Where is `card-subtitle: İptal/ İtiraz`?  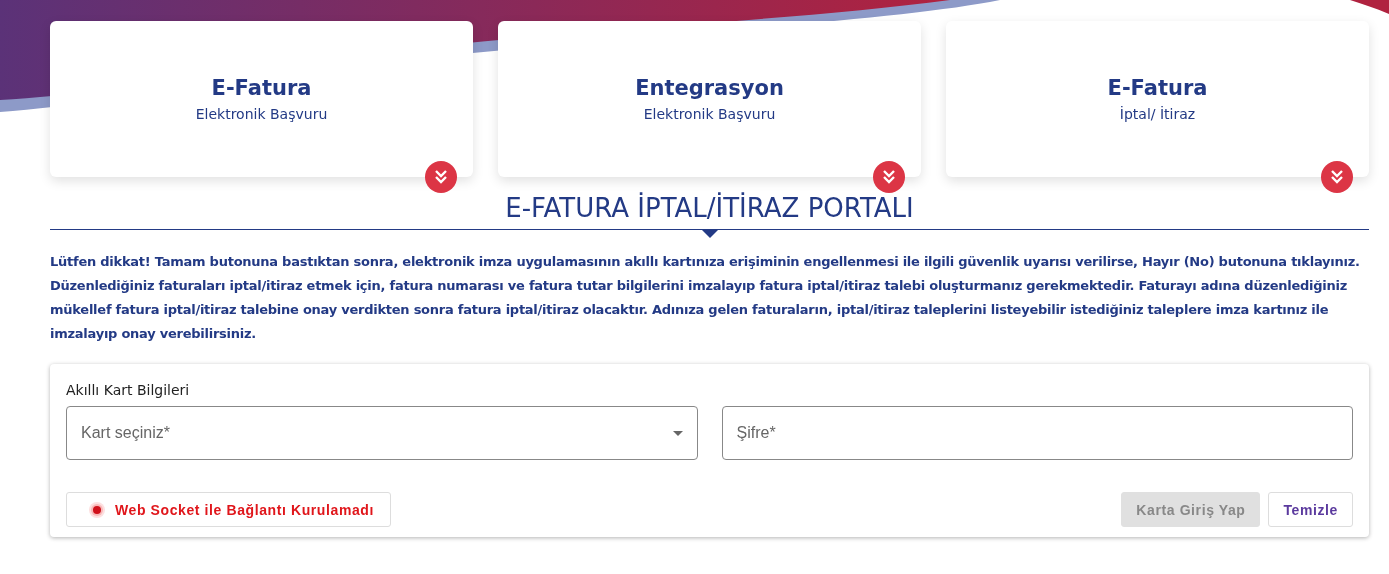
card-subtitle: İptal/ İtiraz is located at coordinates (1157, 114).